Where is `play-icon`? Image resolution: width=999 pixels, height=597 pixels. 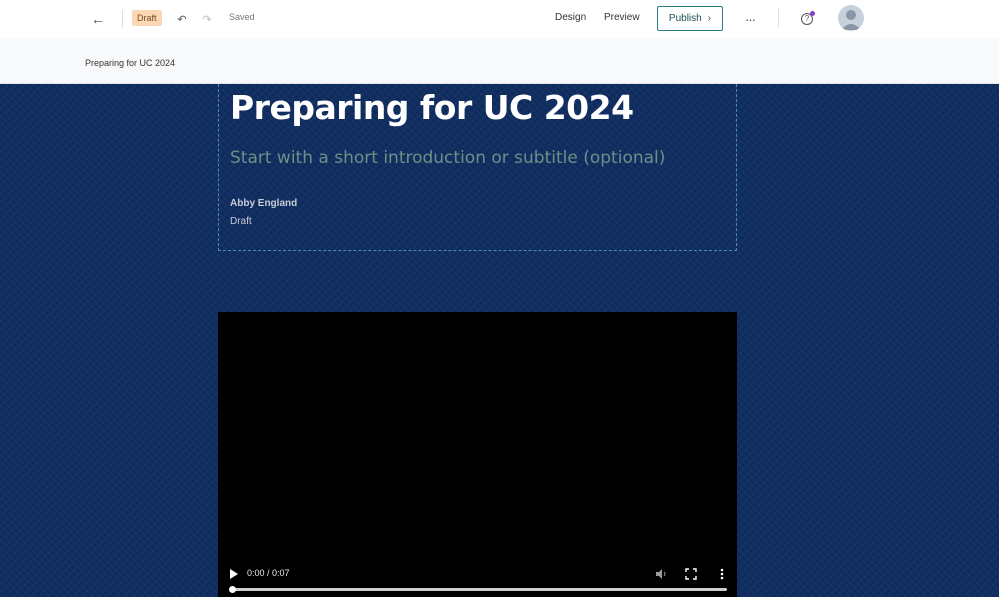 play-icon is located at coordinates (234, 574).